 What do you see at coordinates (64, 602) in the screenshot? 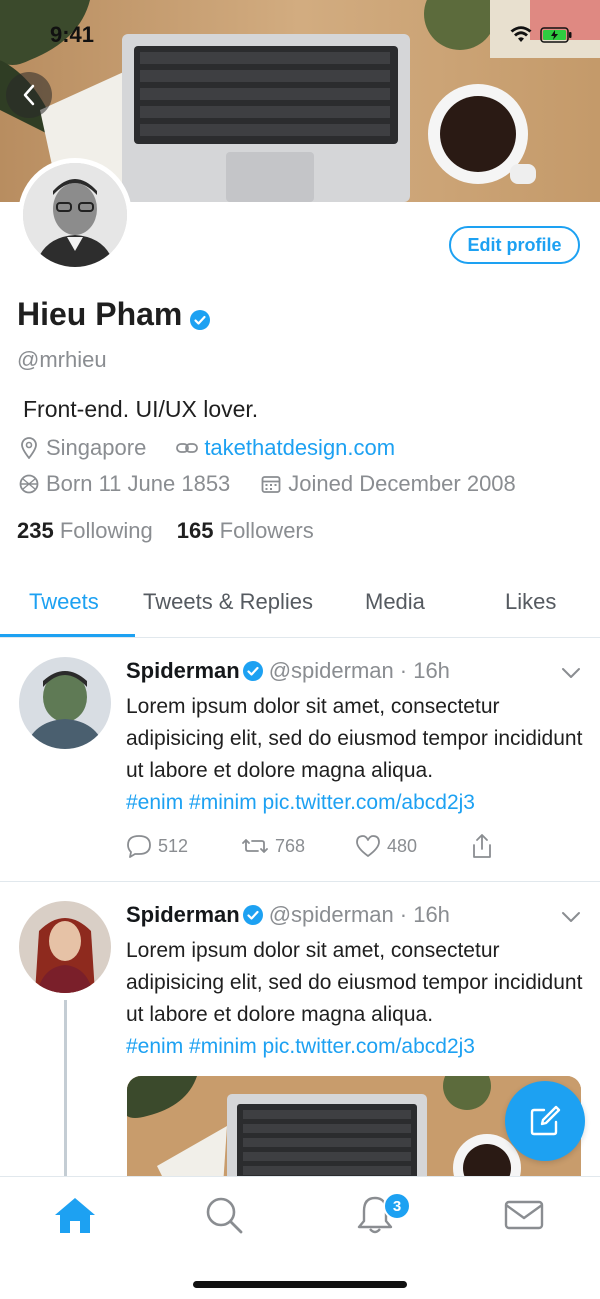
I see `tab-tweets: Tweets` at bounding box center [64, 602].